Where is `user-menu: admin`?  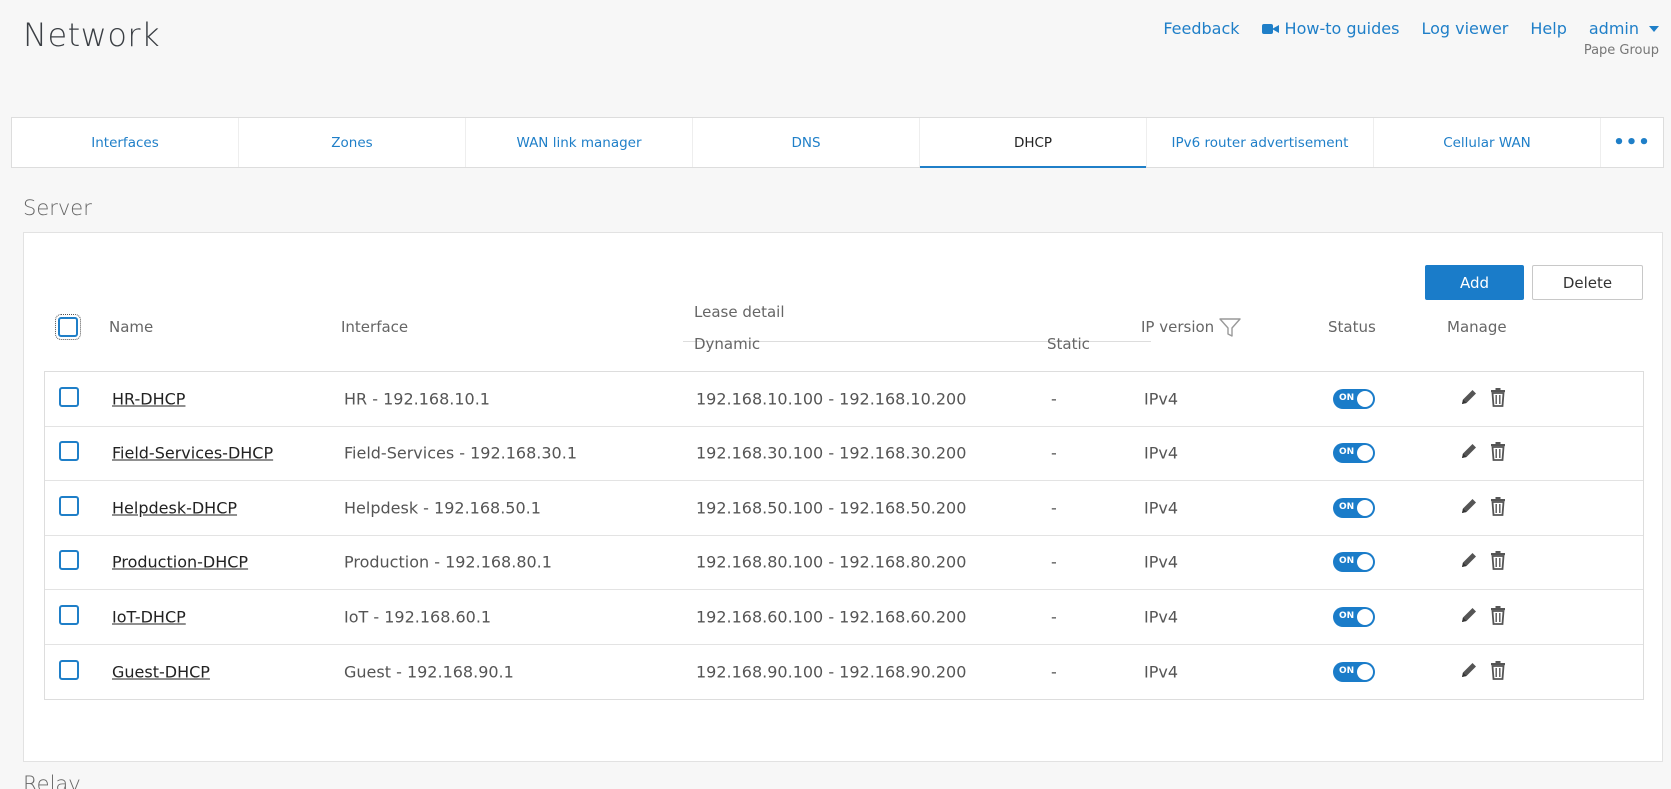
user-menu: admin is located at coordinates (1624, 28).